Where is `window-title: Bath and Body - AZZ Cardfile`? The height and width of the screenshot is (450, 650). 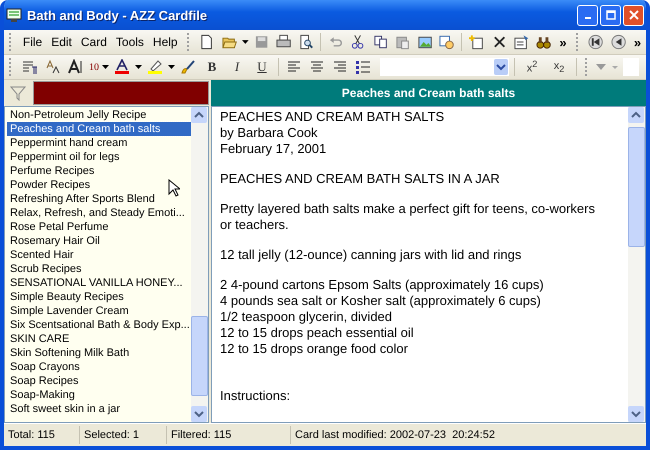
window-title: Bath and Body - AZZ Cardfile is located at coordinates (117, 15).